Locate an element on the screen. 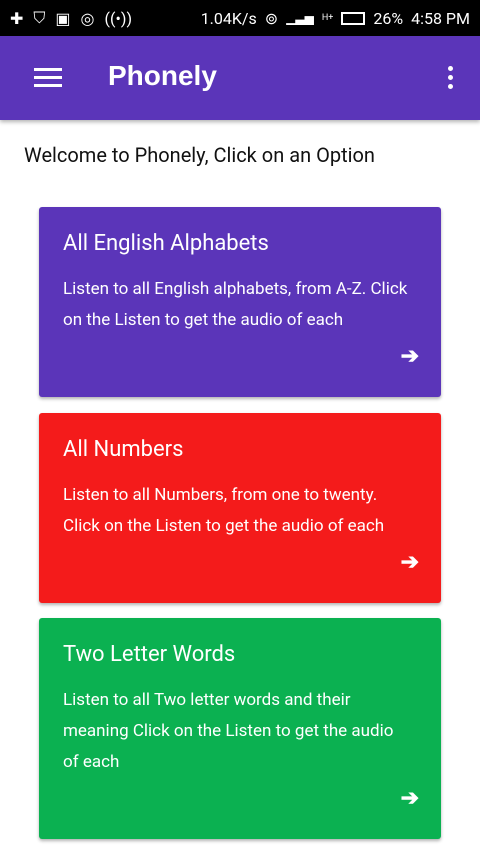 The height and width of the screenshot is (854, 480). plus-icon: ✚ is located at coordinates (17, 18).